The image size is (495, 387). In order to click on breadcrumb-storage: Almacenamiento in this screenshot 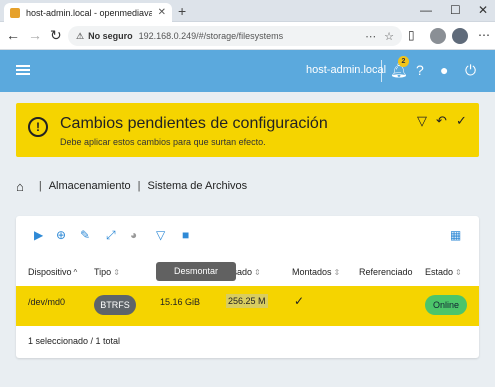, I will do `click(90, 186)`.